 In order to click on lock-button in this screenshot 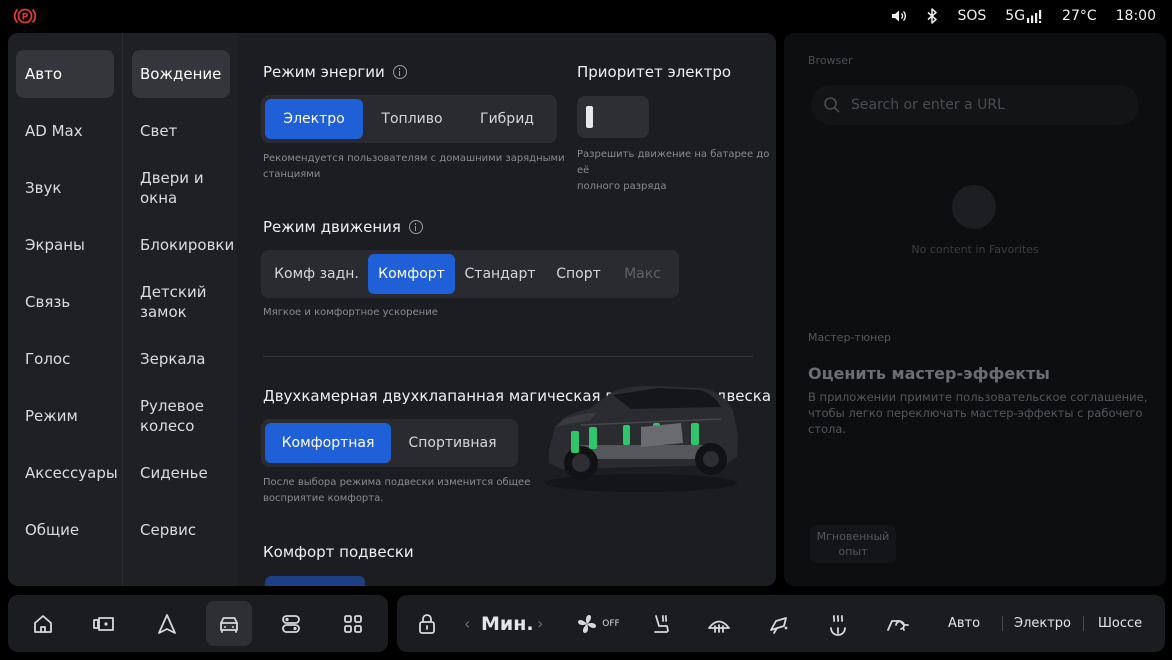, I will do `click(427, 623)`.